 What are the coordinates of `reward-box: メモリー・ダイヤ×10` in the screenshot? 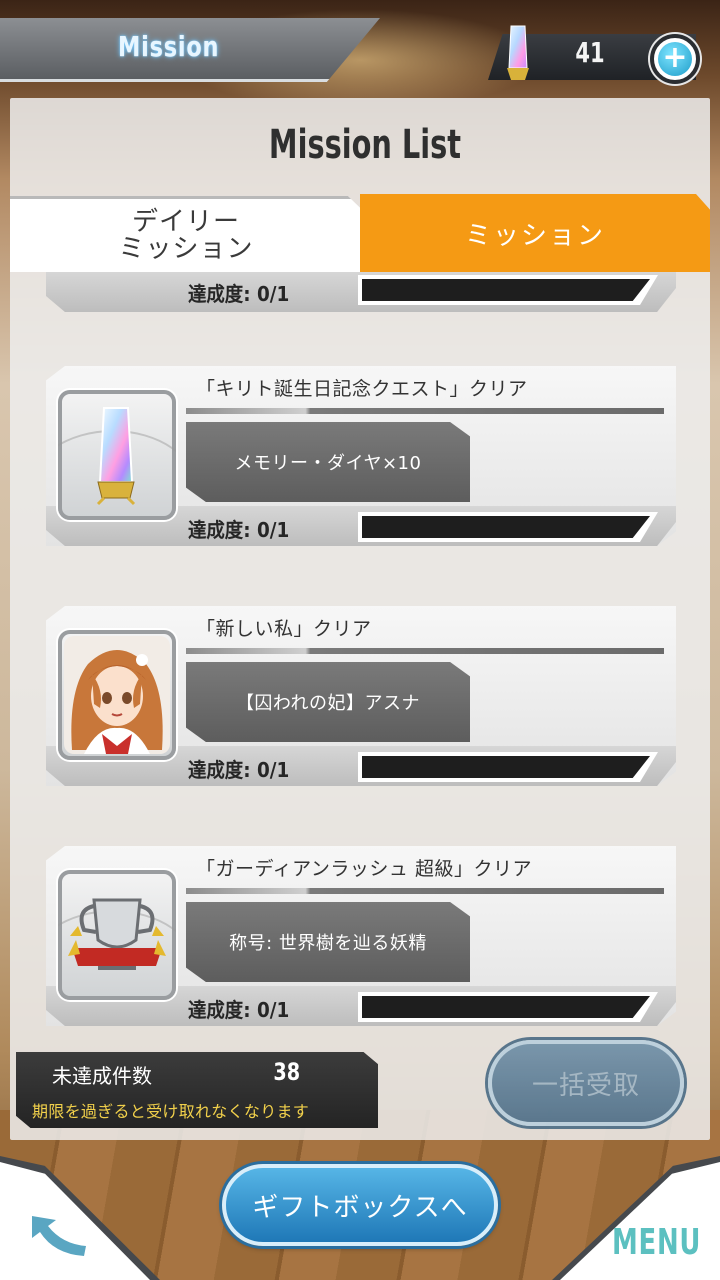 It's located at (328, 462).